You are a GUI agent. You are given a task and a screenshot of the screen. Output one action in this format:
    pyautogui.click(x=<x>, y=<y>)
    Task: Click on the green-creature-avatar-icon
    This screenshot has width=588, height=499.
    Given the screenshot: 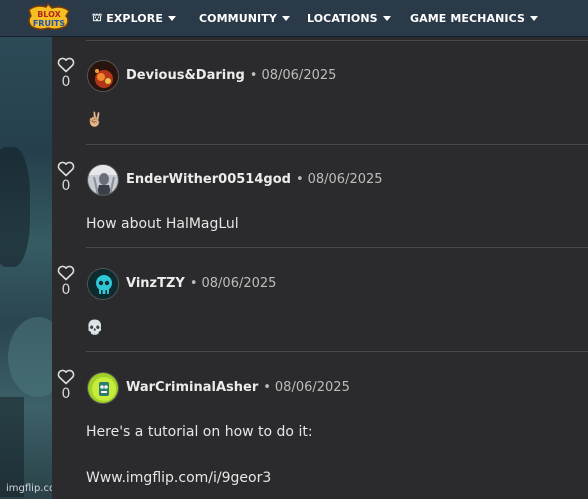 What is the action you would take?
    pyautogui.click(x=103, y=388)
    